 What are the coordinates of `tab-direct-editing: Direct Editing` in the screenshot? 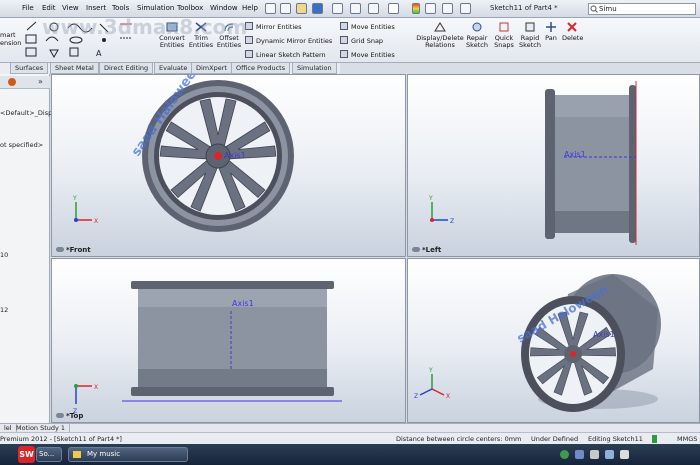 It's located at (126, 68).